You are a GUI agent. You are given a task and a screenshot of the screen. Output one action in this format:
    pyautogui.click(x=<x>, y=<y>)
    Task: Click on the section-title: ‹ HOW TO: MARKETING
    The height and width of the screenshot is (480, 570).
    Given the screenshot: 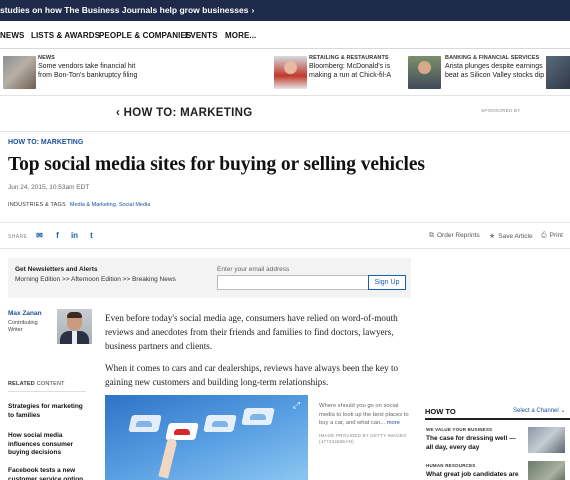 What is the action you would take?
    pyautogui.click(x=184, y=113)
    